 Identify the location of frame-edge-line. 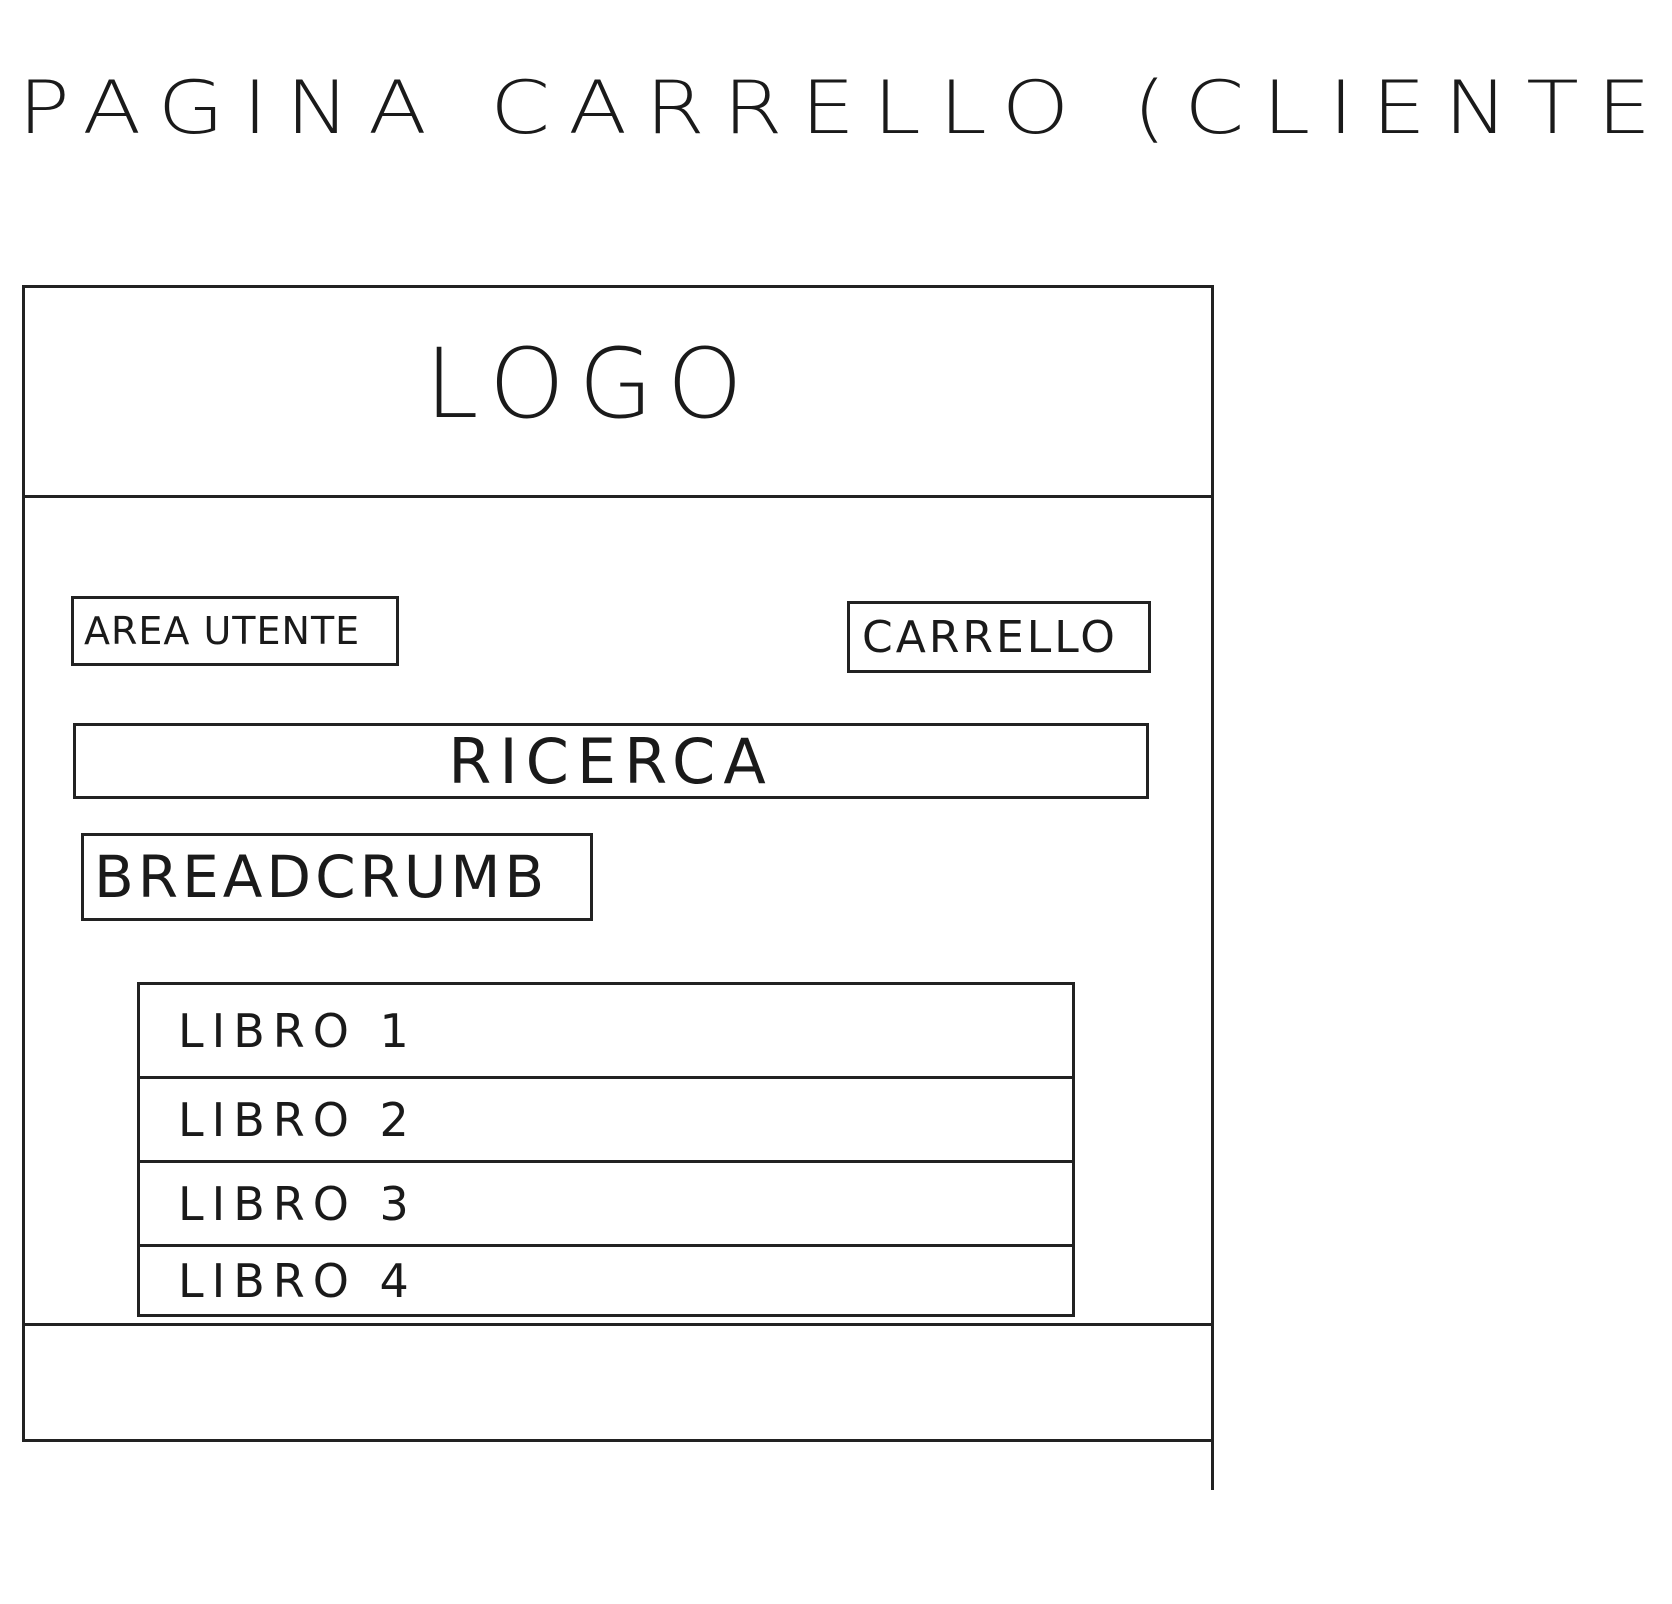
(1212, 1466).